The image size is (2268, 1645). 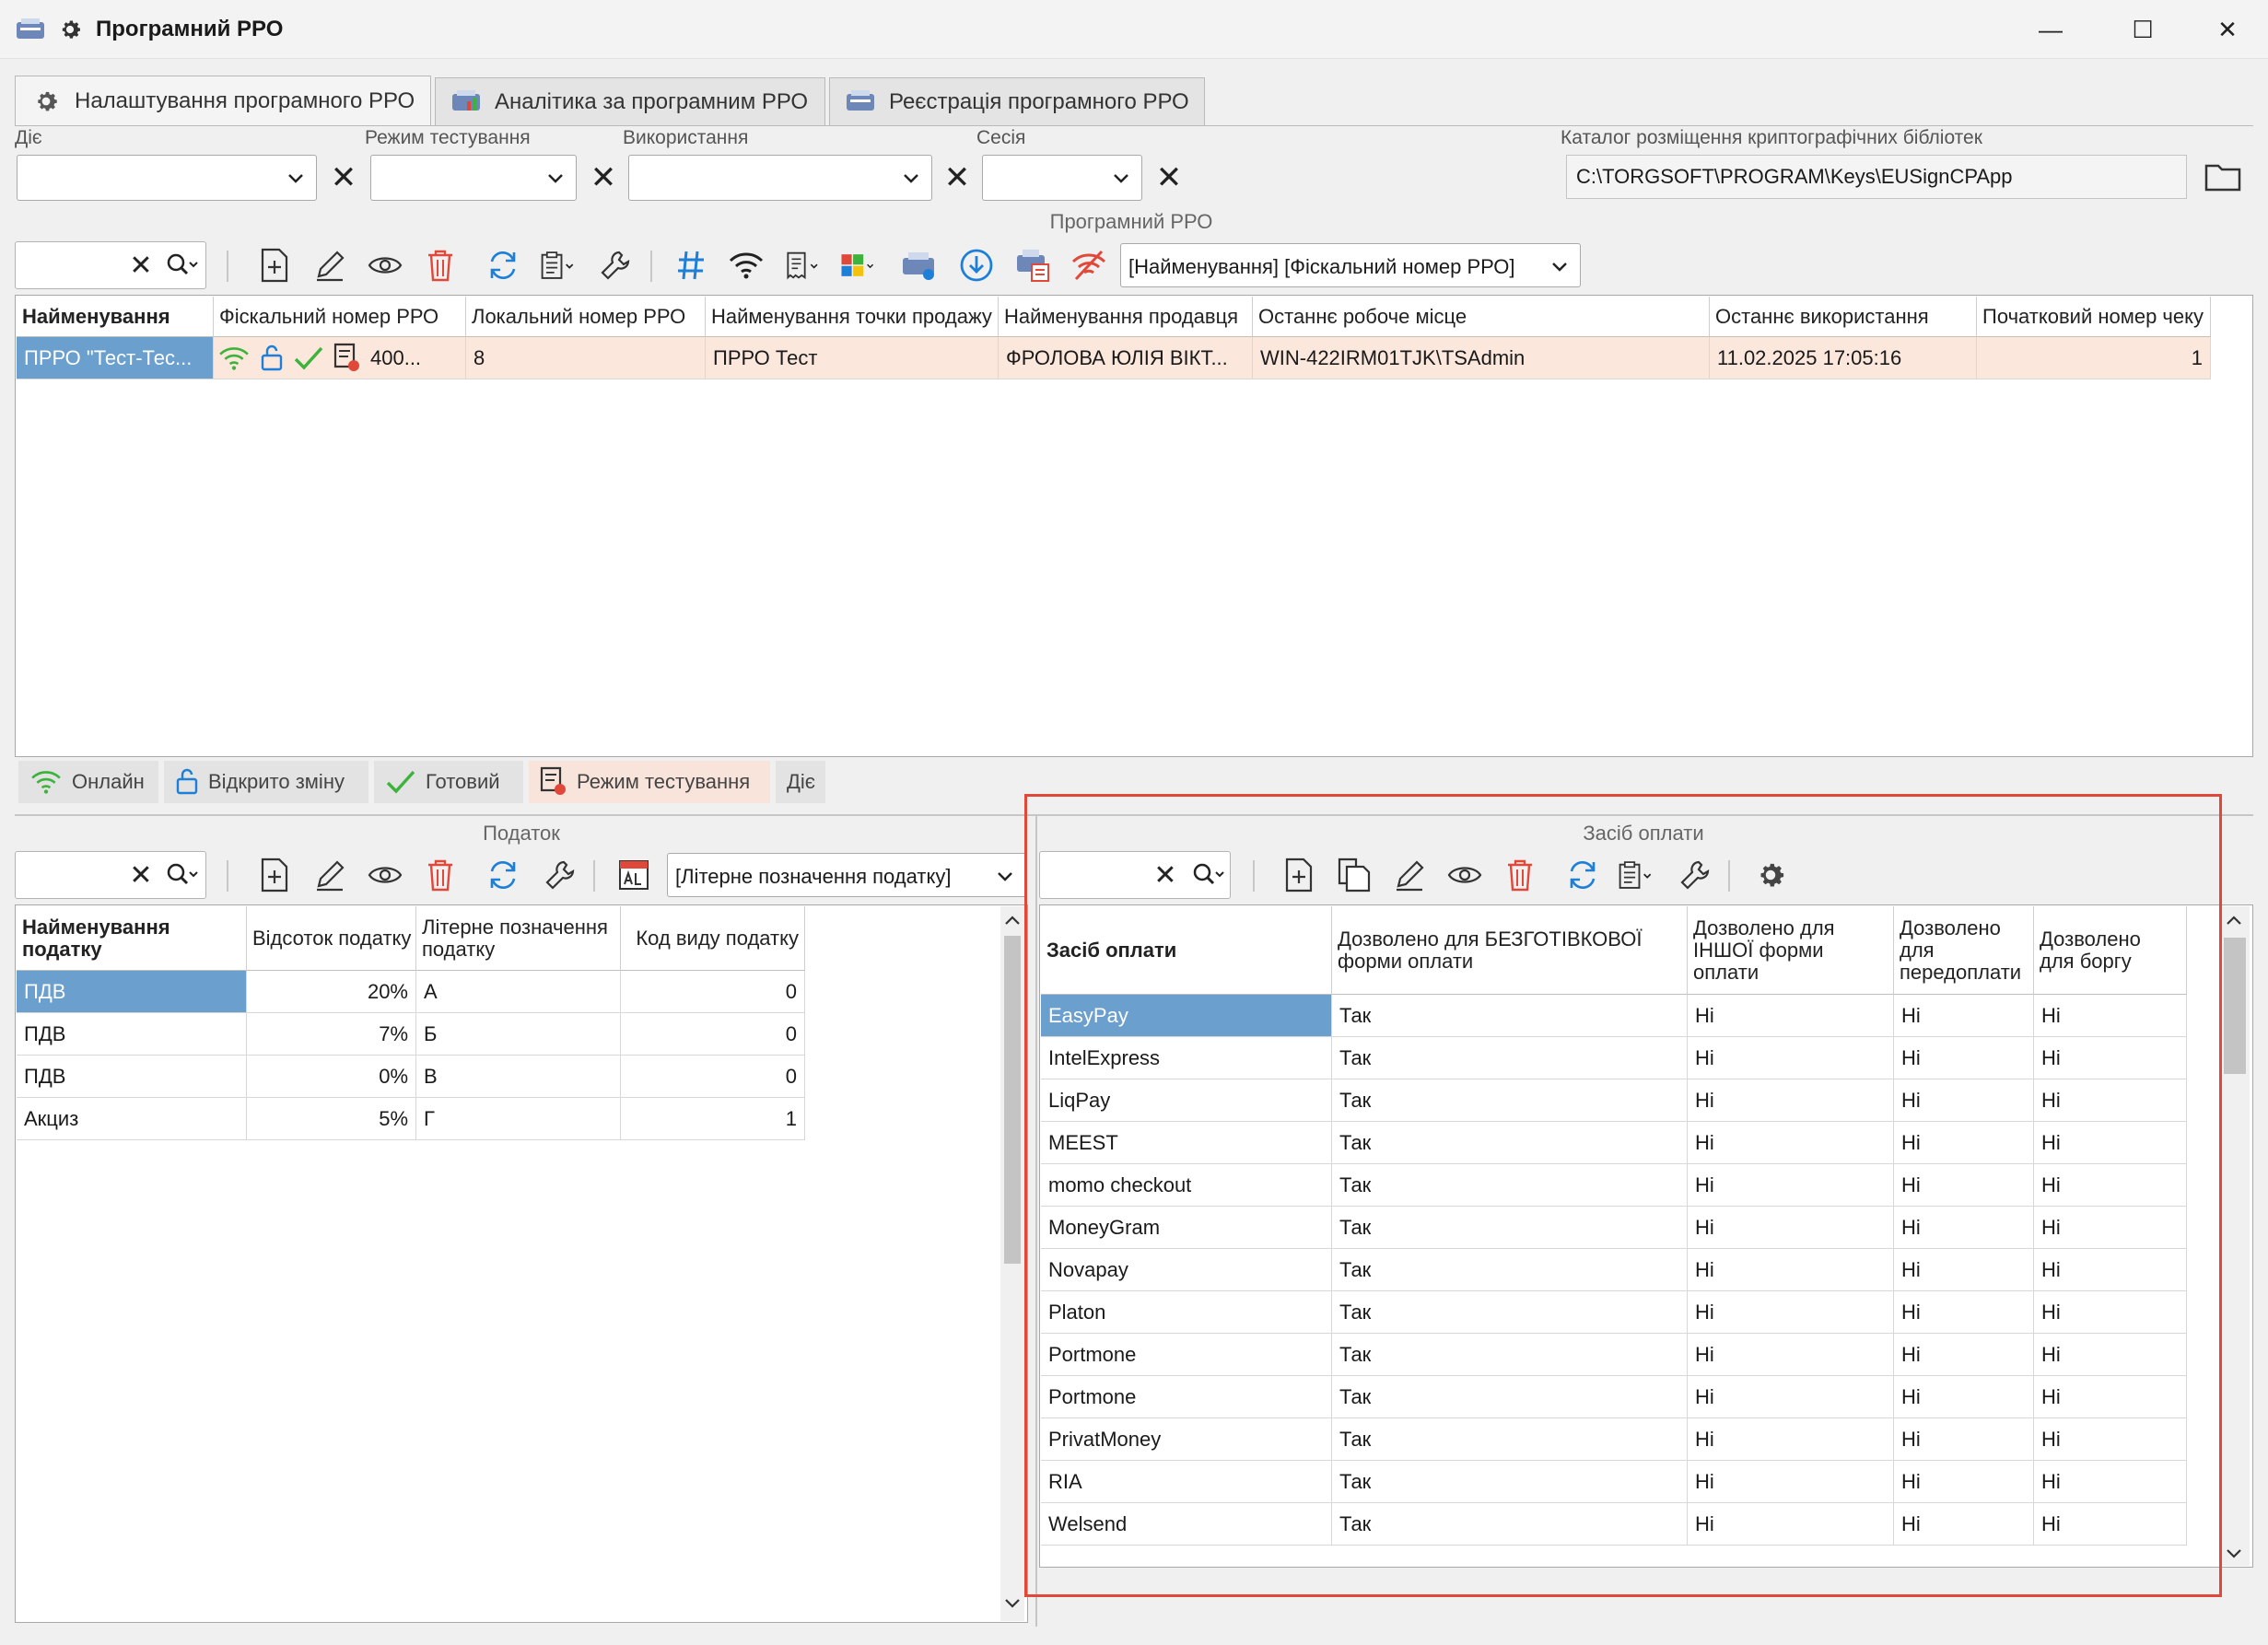 What do you see at coordinates (713, 938) in the screenshot?
I see `col-header-tax-code: Код виду податку` at bounding box center [713, 938].